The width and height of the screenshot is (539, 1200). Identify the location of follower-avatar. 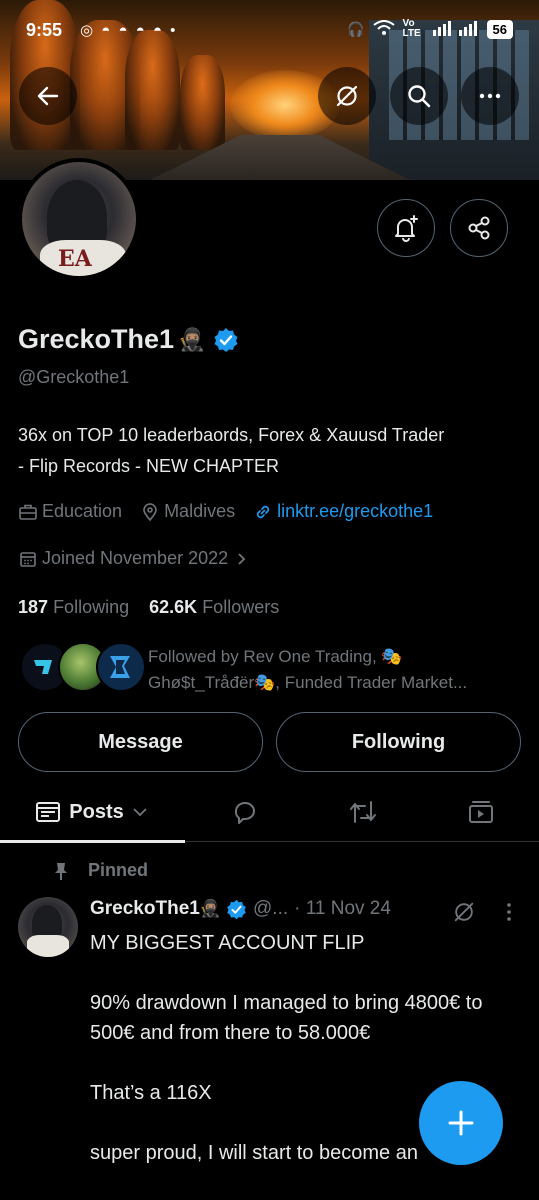
(121, 667).